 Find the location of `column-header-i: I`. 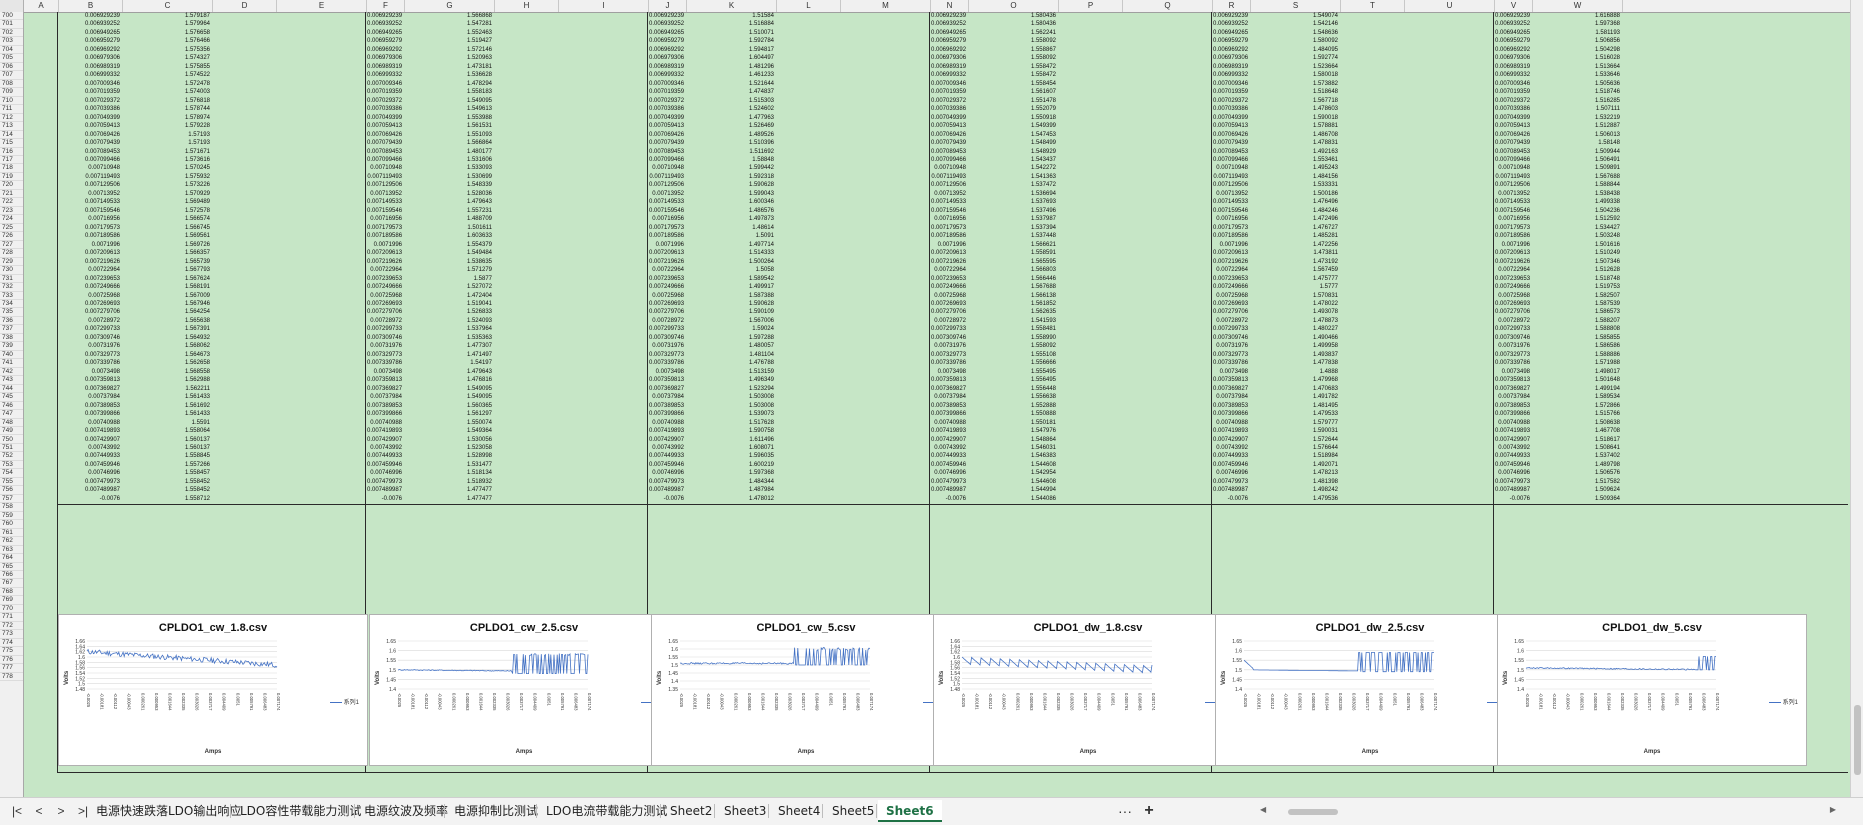

column-header-i: I is located at coordinates (604, 6).